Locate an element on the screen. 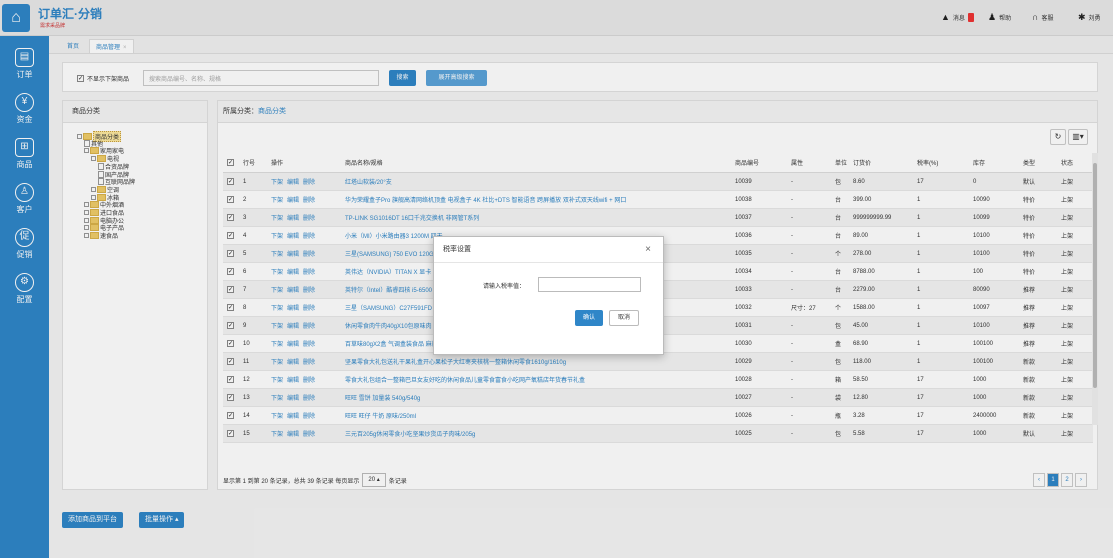  tax-rate-input is located at coordinates (589, 284).